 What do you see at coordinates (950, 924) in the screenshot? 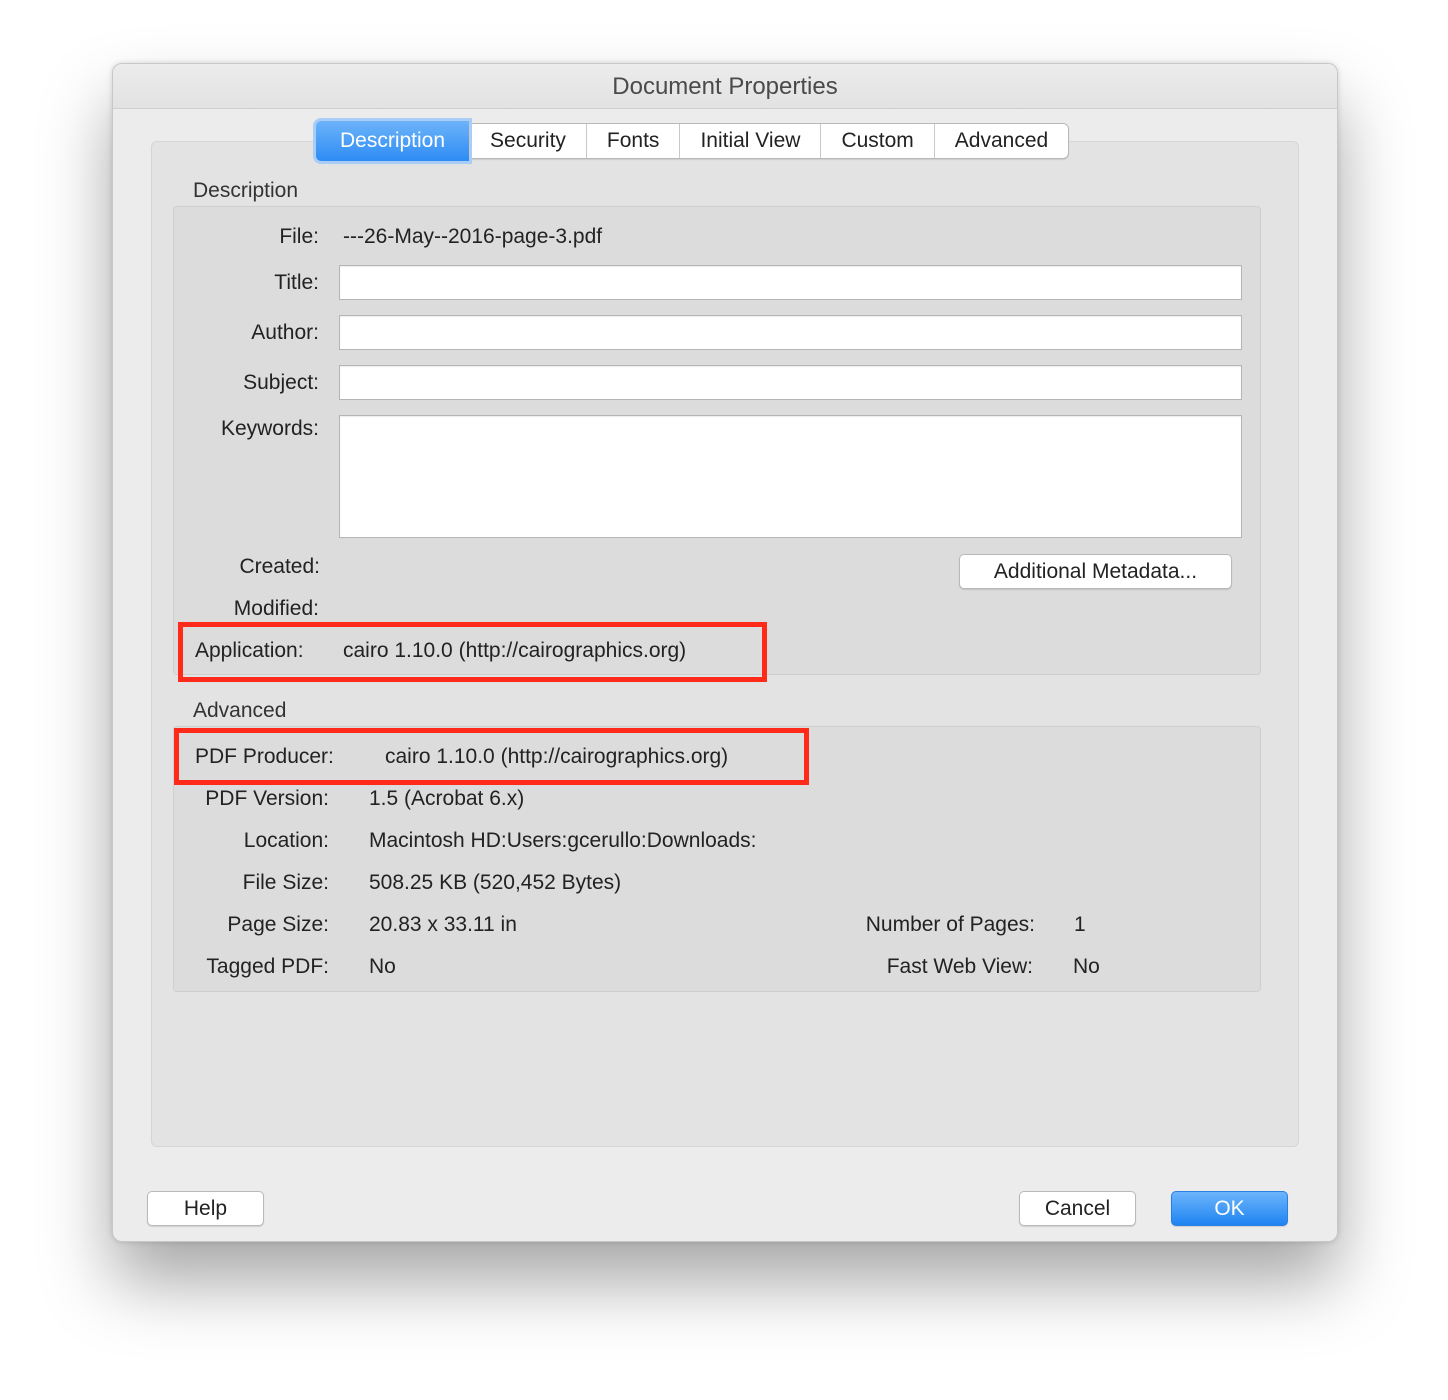
I see `number-of-pages-label: Number of Pages:` at bounding box center [950, 924].